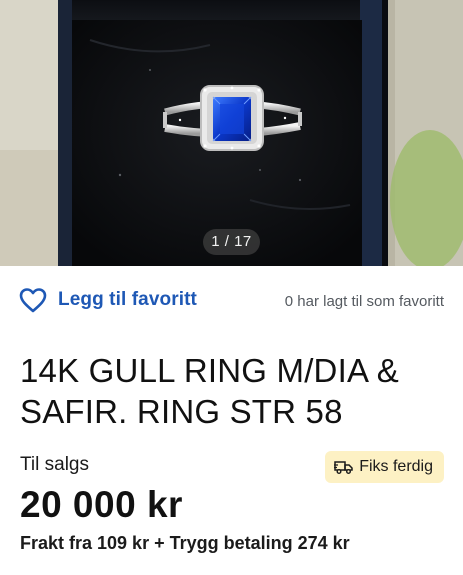 The image size is (463, 575). What do you see at coordinates (54, 464) in the screenshot?
I see `sale-status: Til salgs` at bounding box center [54, 464].